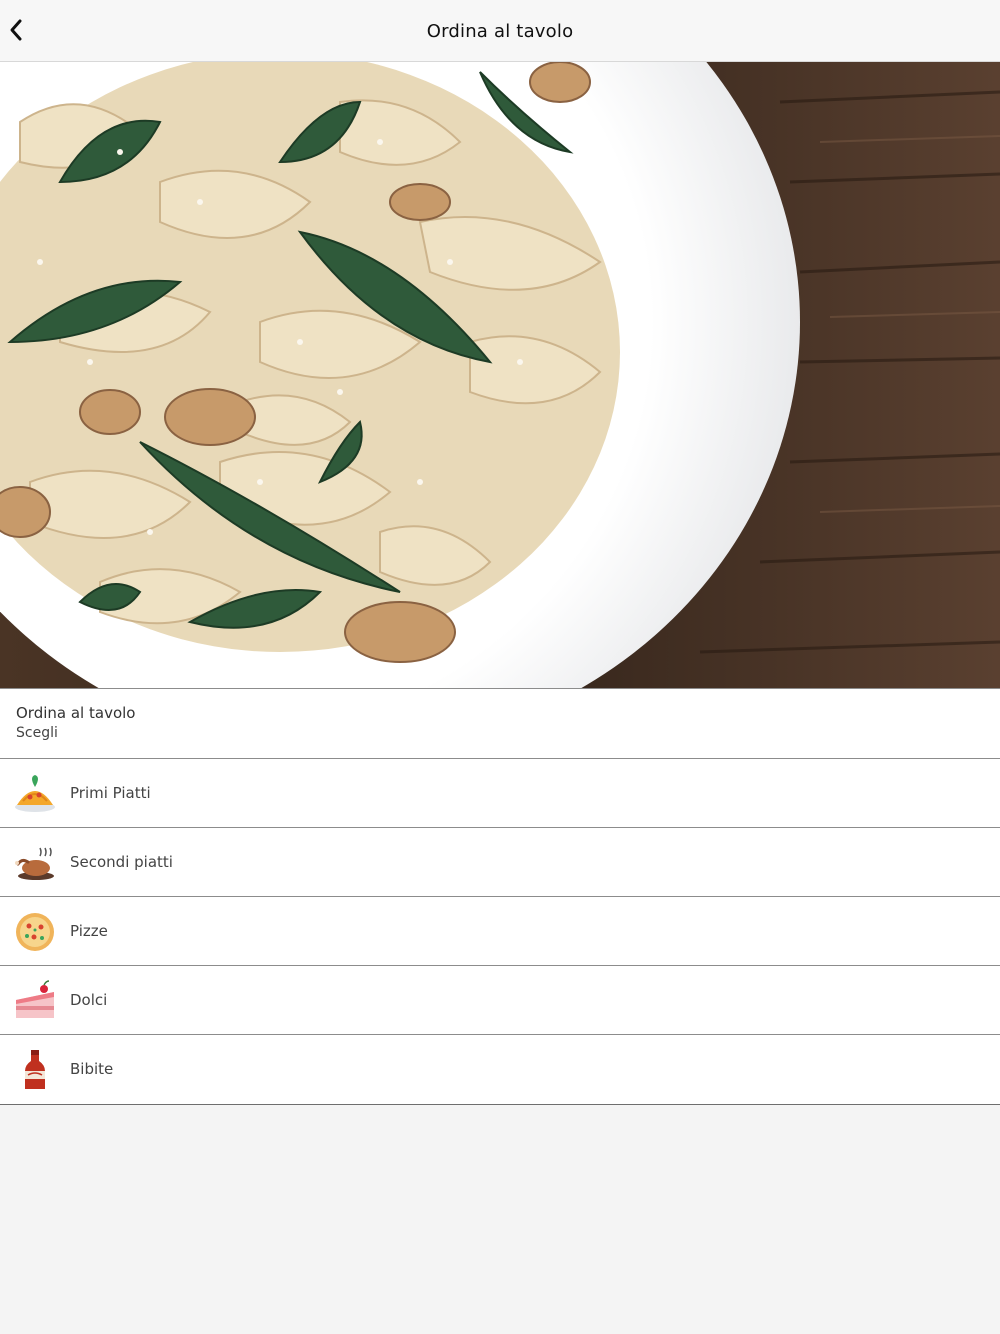 The image size is (1000, 1334). I want to click on list-item-label: Secondi piatti, so click(121, 862).